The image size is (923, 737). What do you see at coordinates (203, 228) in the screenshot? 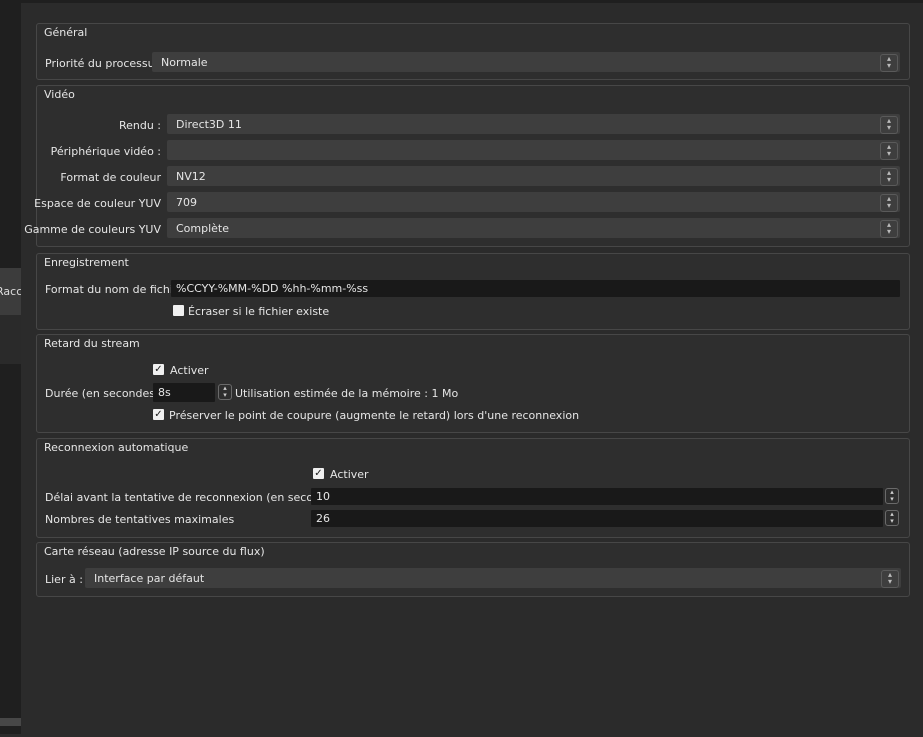
I see `yuv-range-value: Complète` at bounding box center [203, 228].